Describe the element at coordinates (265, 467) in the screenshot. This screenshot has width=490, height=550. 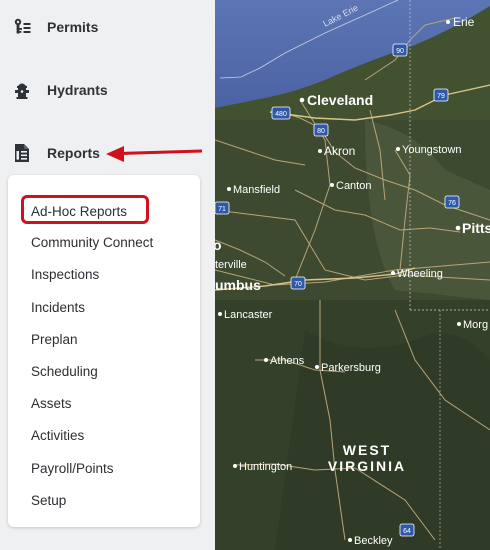
I see `svg-text: Huntington` at that location.